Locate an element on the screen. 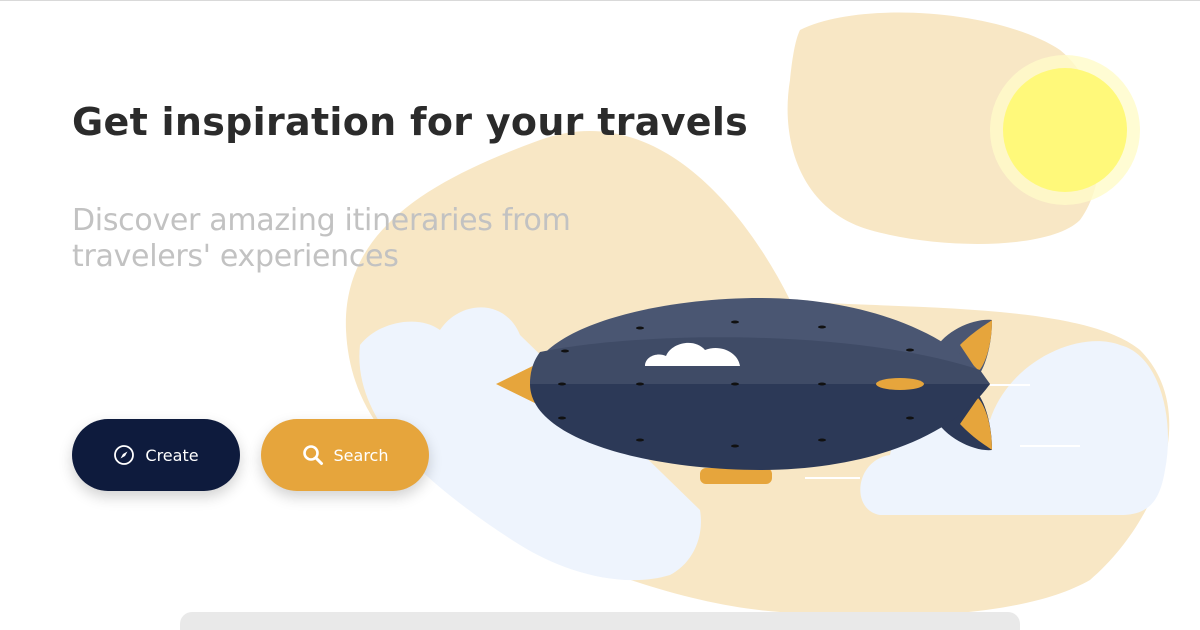 The width and height of the screenshot is (1200, 630). compass-icon is located at coordinates (124, 455).